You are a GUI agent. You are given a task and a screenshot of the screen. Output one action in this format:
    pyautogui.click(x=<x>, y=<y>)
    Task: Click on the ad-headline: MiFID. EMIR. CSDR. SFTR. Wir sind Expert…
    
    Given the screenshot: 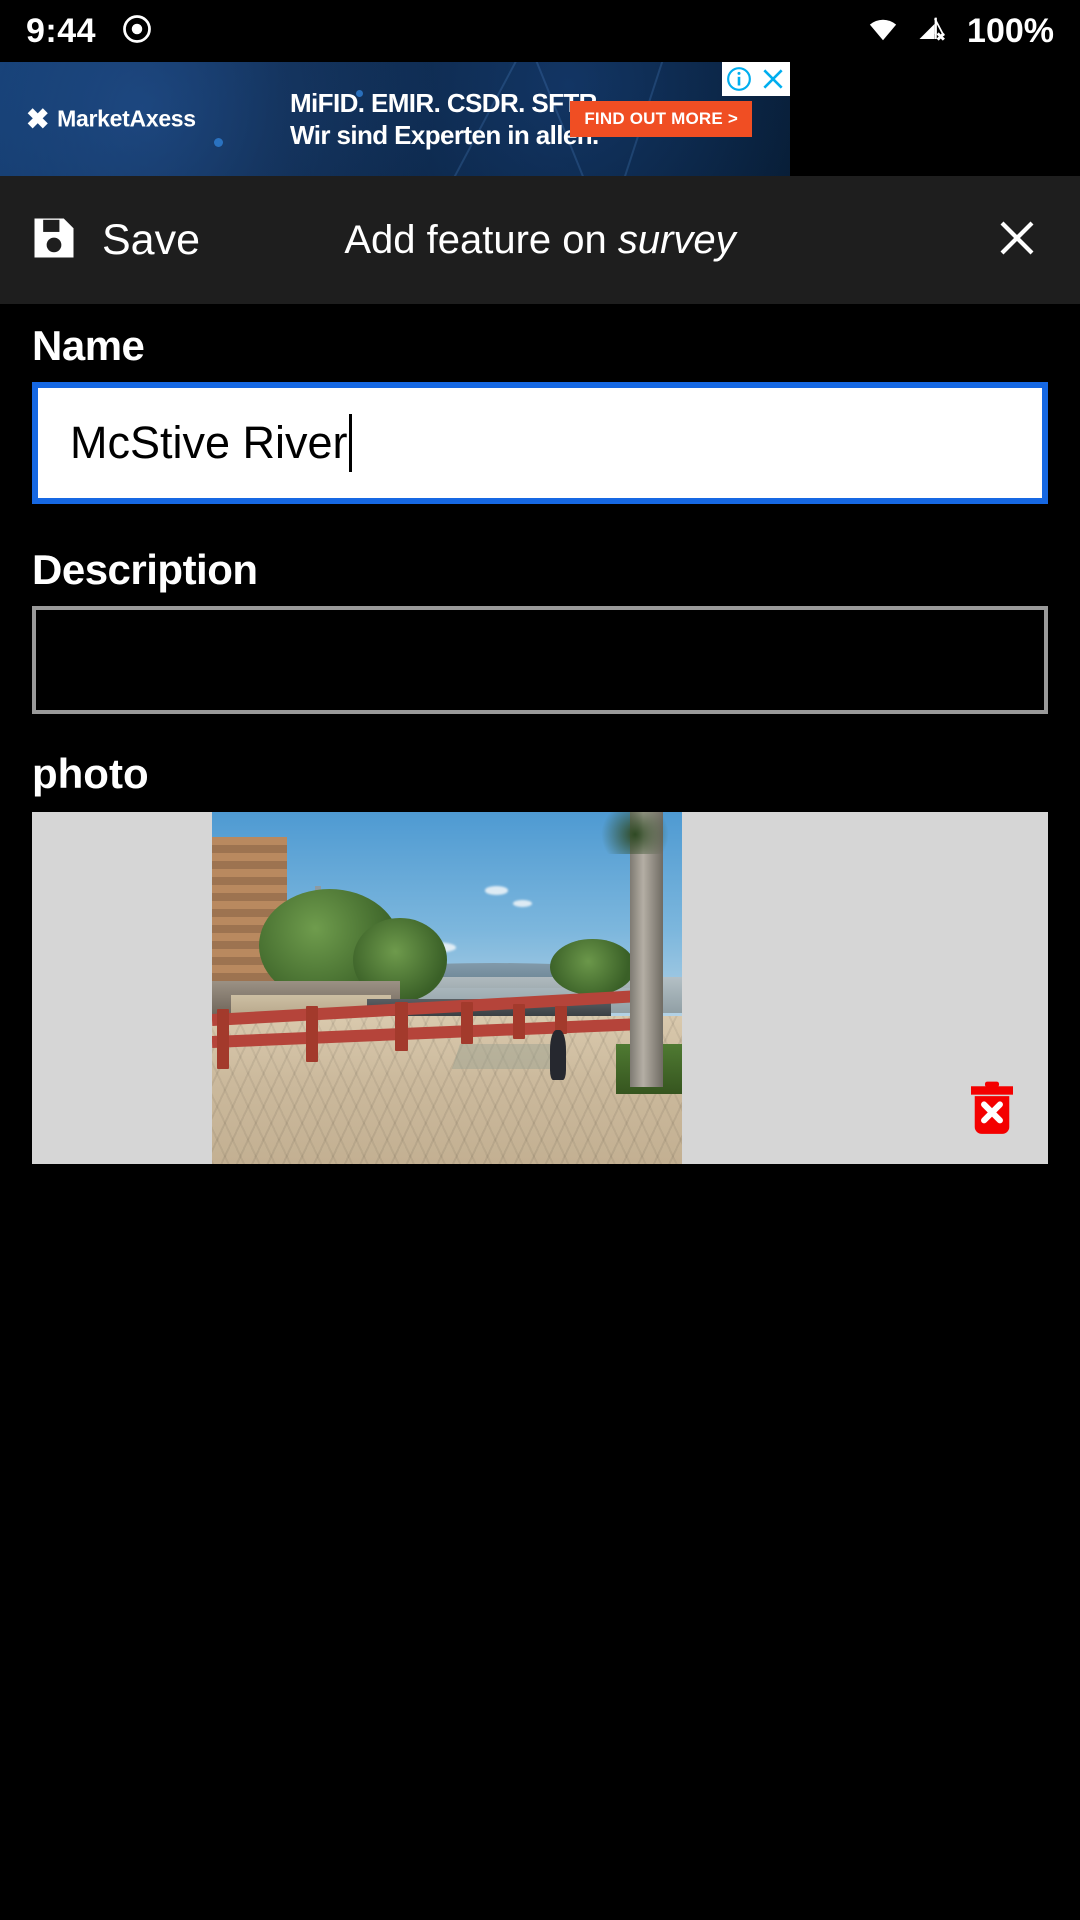 What is the action you would take?
    pyautogui.click(x=447, y=119)
    